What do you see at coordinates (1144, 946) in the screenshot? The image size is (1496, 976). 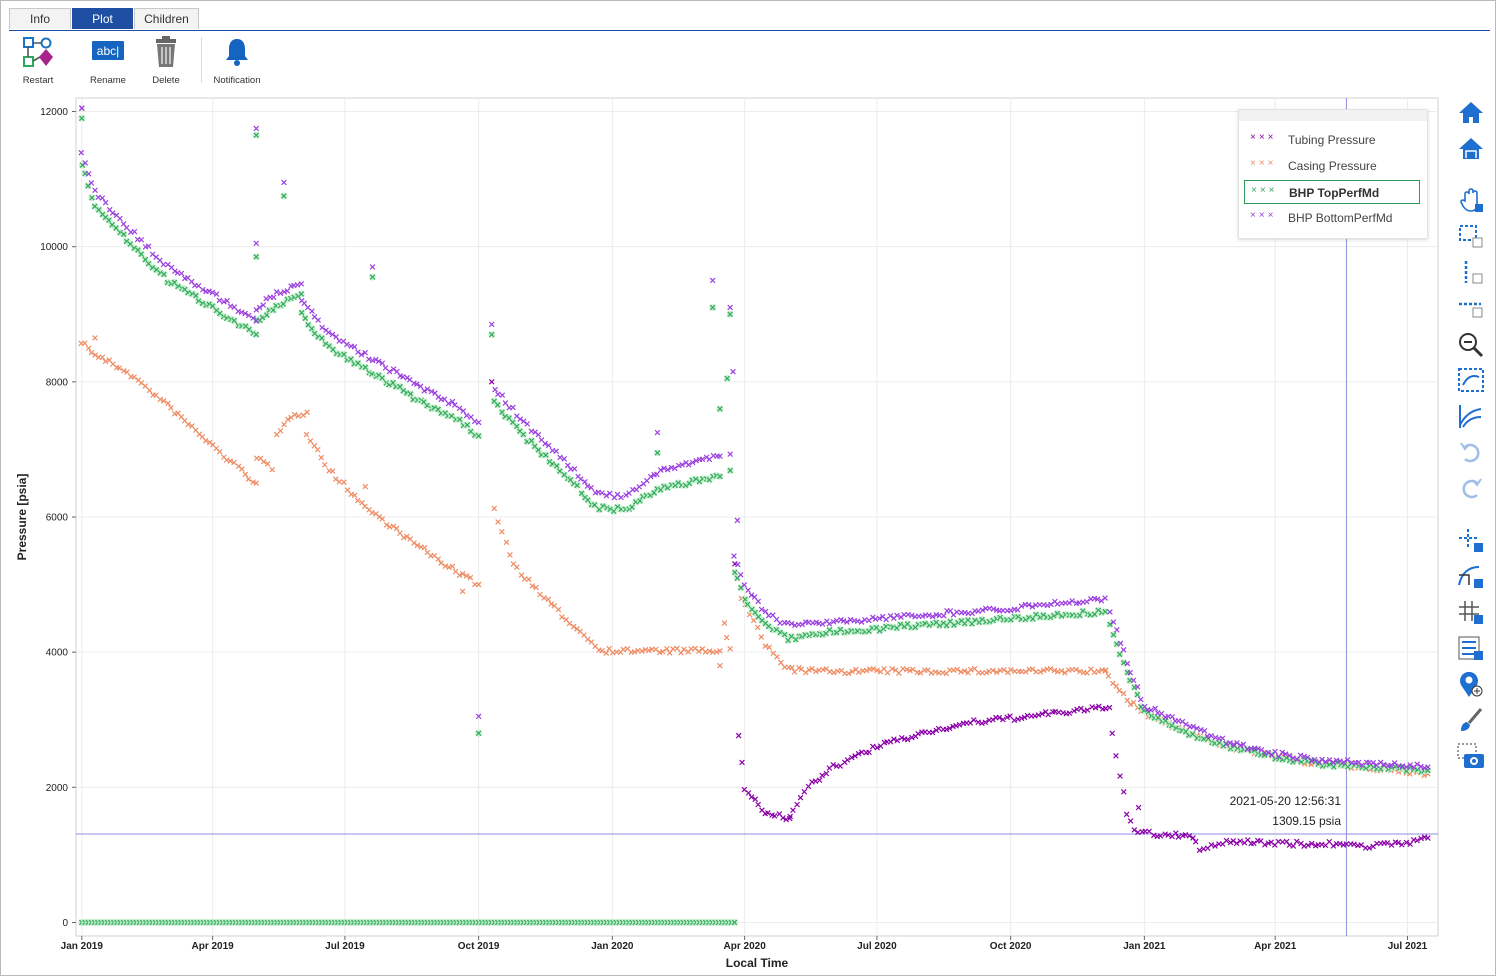 I see `x-tick-label: Jan 2021` at bounding box center [1144, 946].